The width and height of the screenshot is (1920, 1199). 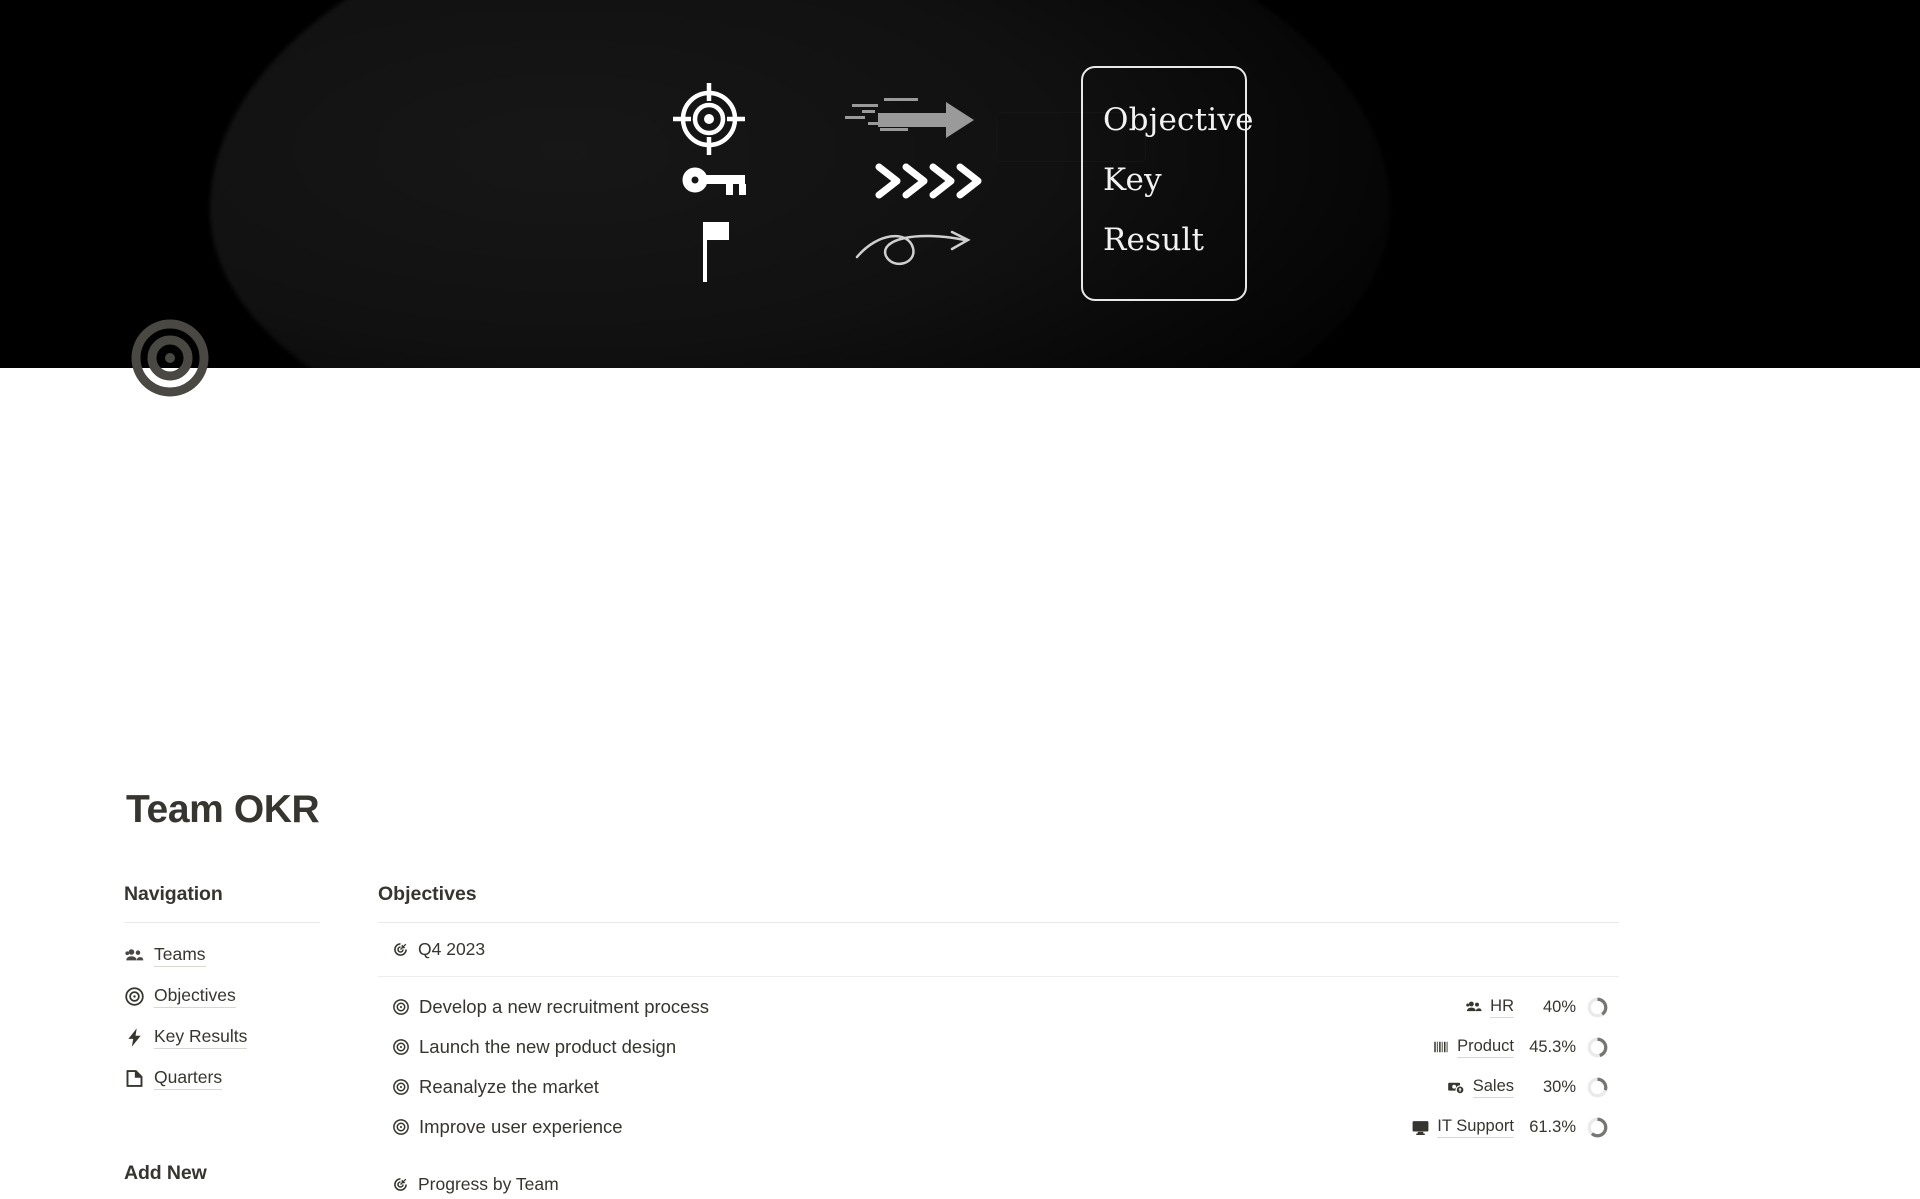 What do you see at coordinates (928, 181) in the screenshot?
I see `chevrons-right-icon` at bounding box center [928, 181].